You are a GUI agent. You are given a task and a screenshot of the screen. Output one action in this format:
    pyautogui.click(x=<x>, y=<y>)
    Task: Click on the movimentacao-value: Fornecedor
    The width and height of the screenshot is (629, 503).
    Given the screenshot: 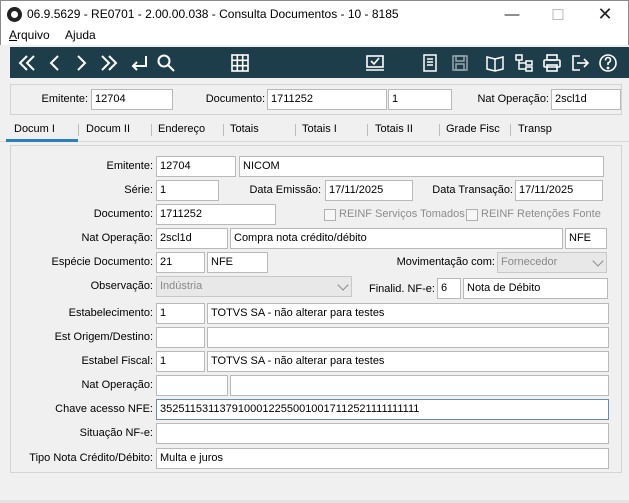 What is the action you would take?
    pyautogui.click(x=529, y=262)
    